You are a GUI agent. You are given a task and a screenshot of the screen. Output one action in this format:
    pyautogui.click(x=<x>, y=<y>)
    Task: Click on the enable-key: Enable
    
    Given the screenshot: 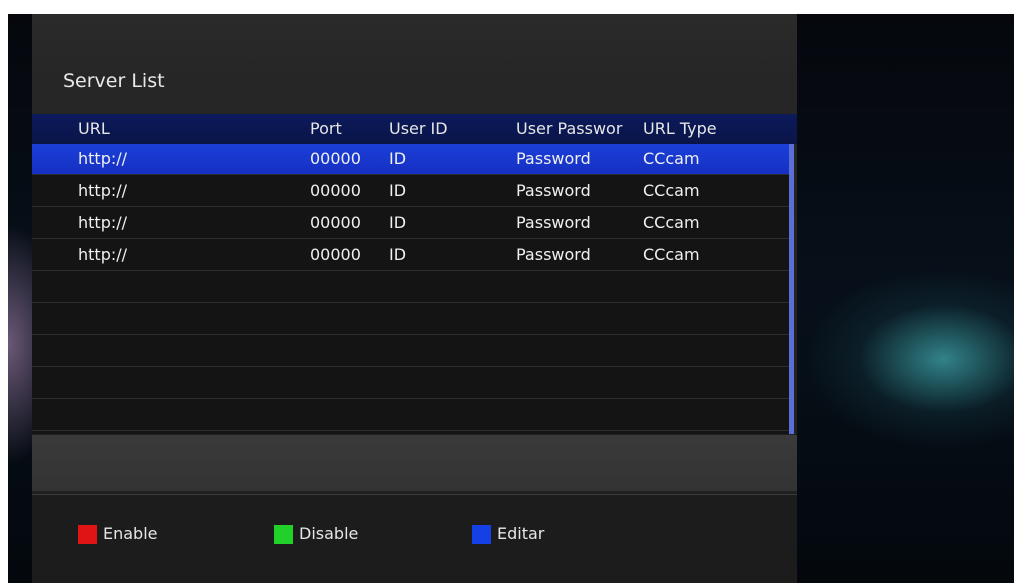 What is the action you would take?
    pyautogui.click(x=118, y=534)
    